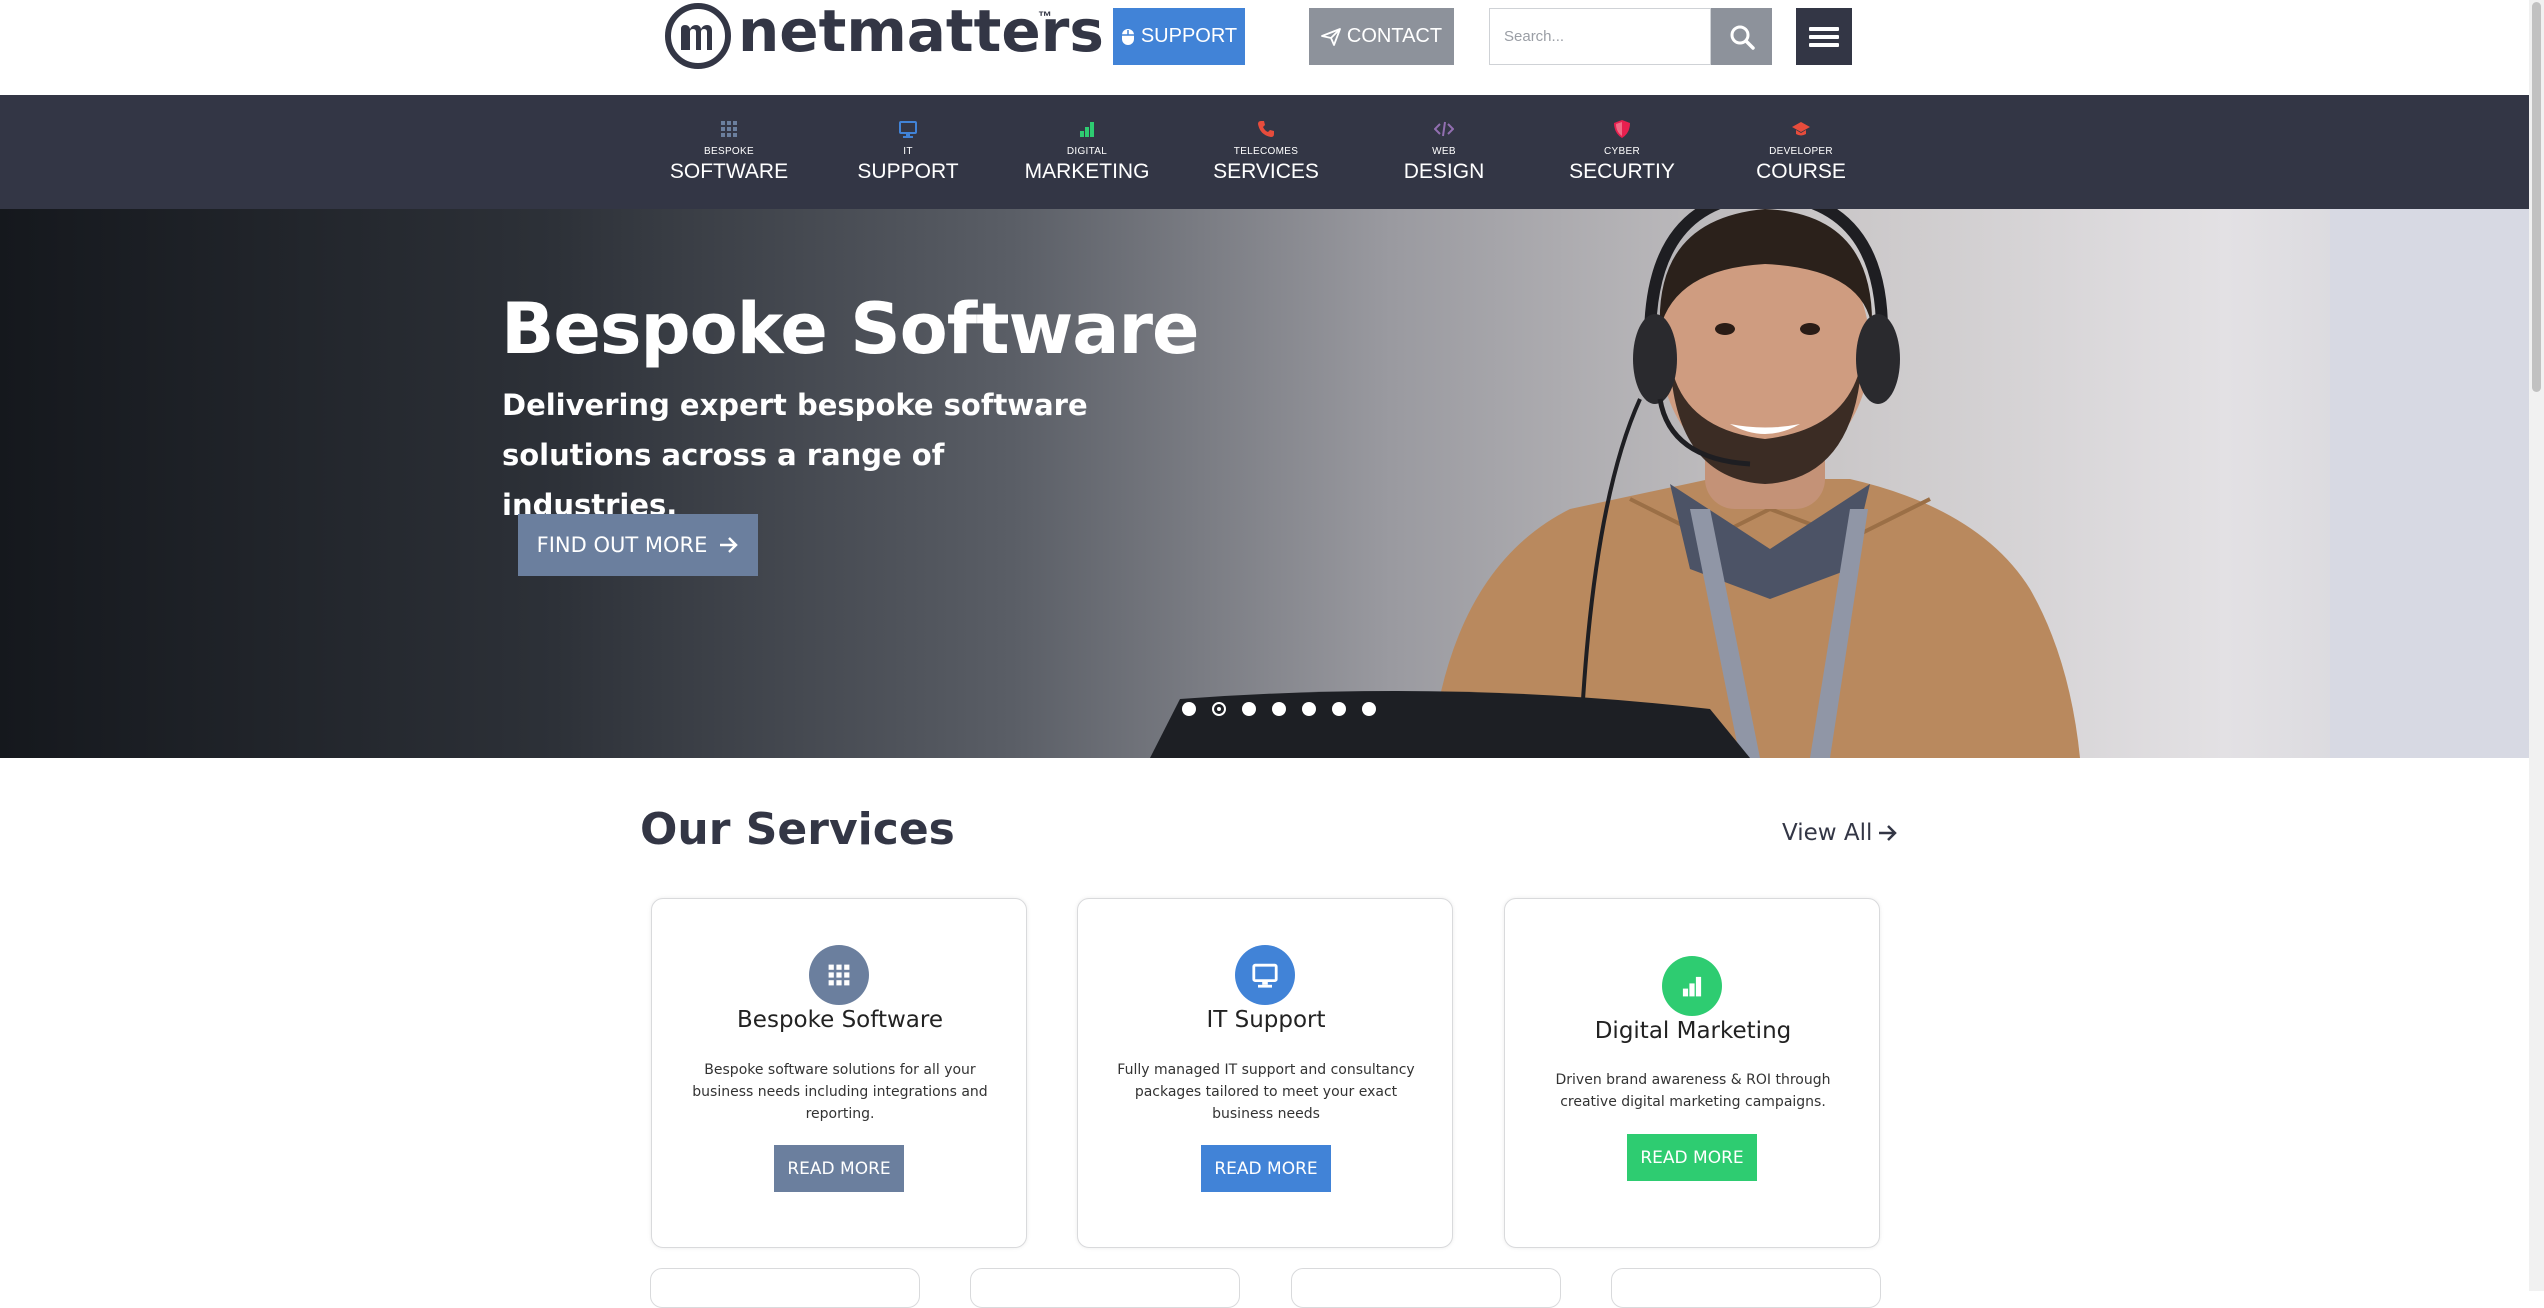  I want to click on phone-icon, so click(1266, 129).